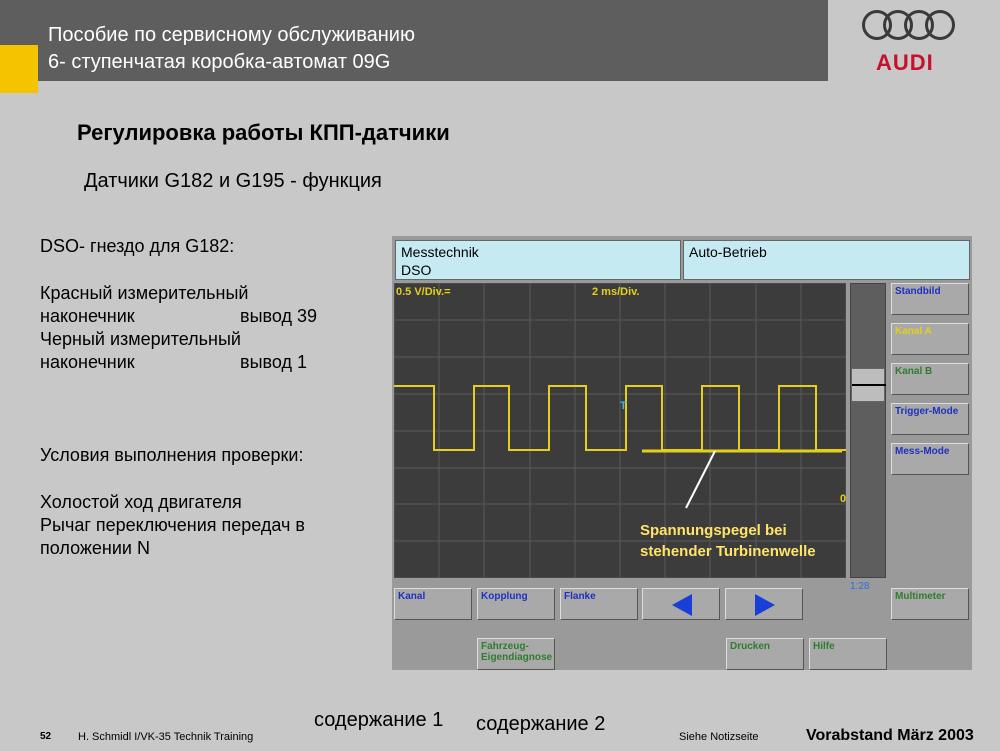 This screenshot has height=751, width=1000. Describe the element at coordinates (860, 586) in the screenshot. I see `ratio-readout: 1:28` at that location.